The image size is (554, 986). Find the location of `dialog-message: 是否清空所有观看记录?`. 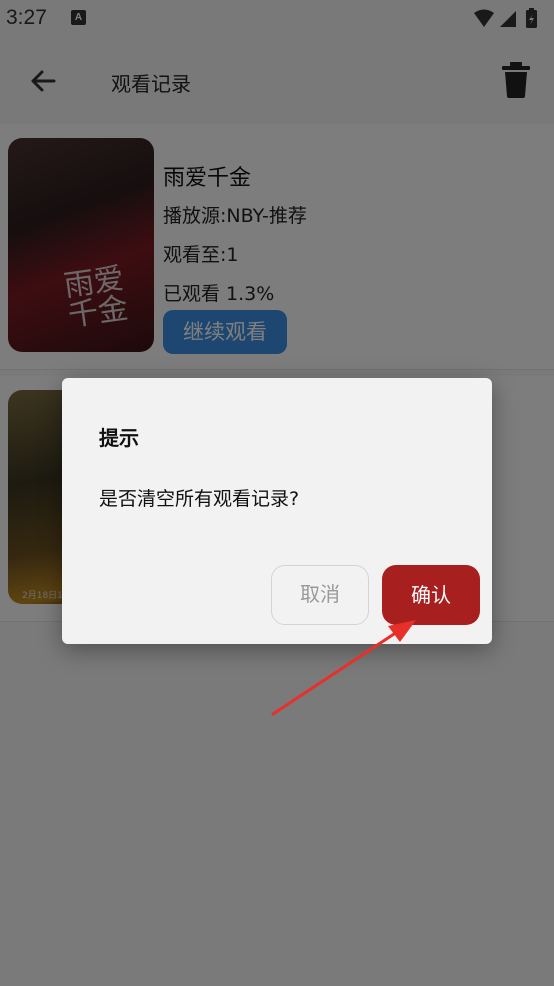

dialog-message: 是否清空所有观看记录? is located at coordinates (199, 499).